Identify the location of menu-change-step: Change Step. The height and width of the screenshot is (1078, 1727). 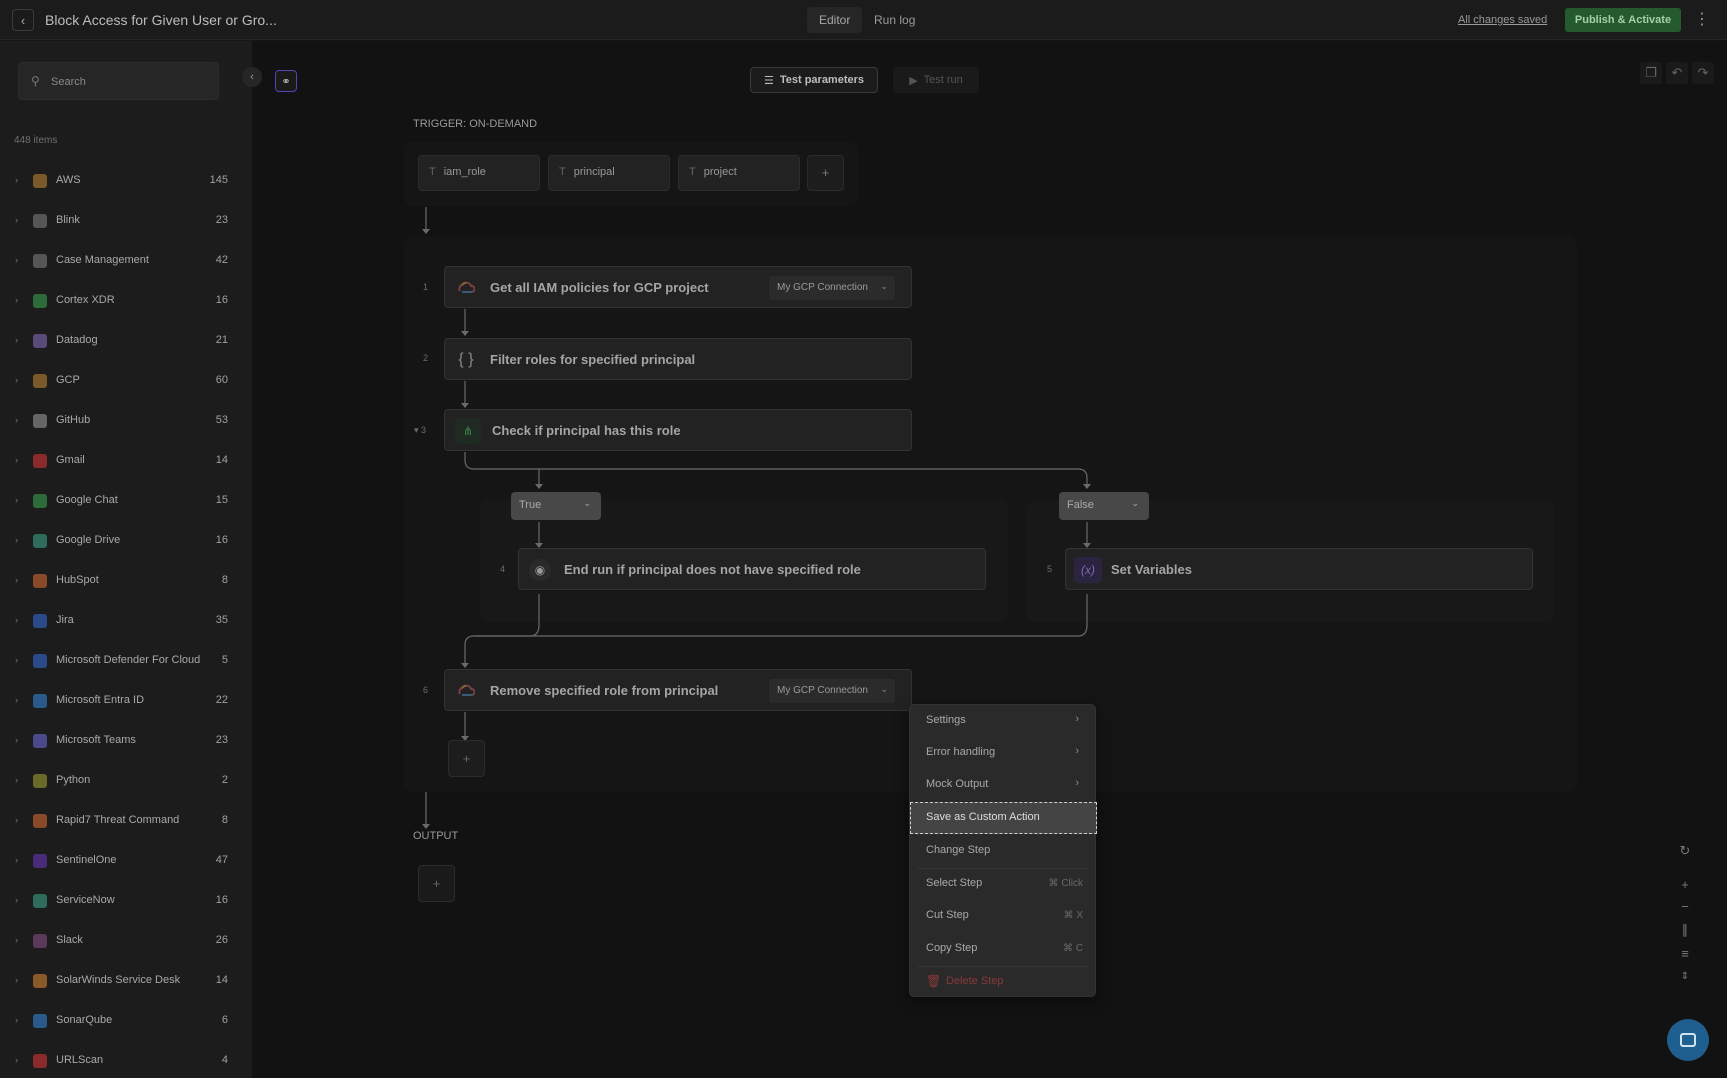
(1003, 851).